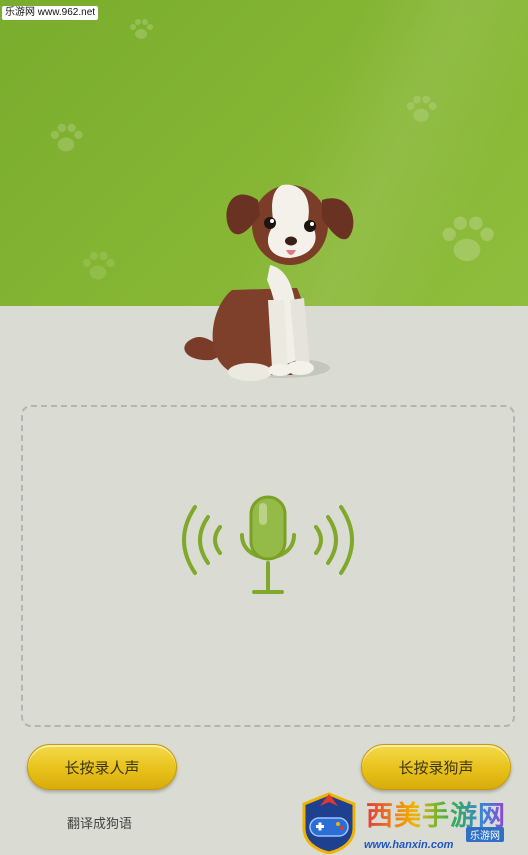  Describe the element at coordinates (409, 845) in the screenshot. I see `logo-url: www.hanxin.com` at that location.